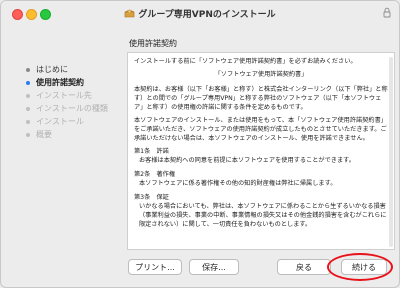 The height and width of the screenshot is (288, 400). I want to click on sidebar-steps: はじめに 使用許諾契約 インストール先 インストールの種類 インストール 概要, so click(75, 102).